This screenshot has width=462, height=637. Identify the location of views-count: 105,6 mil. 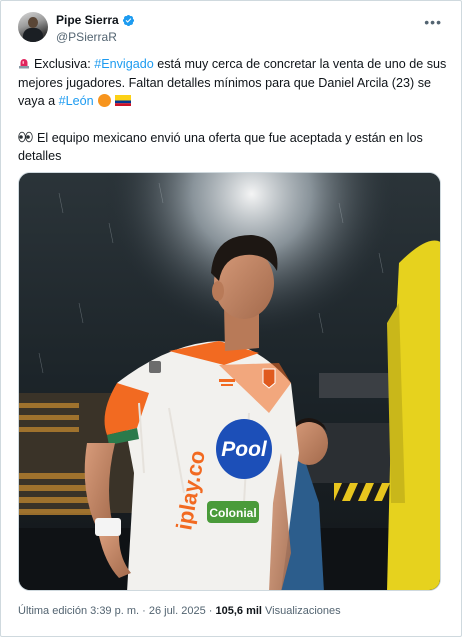
(238, 611).